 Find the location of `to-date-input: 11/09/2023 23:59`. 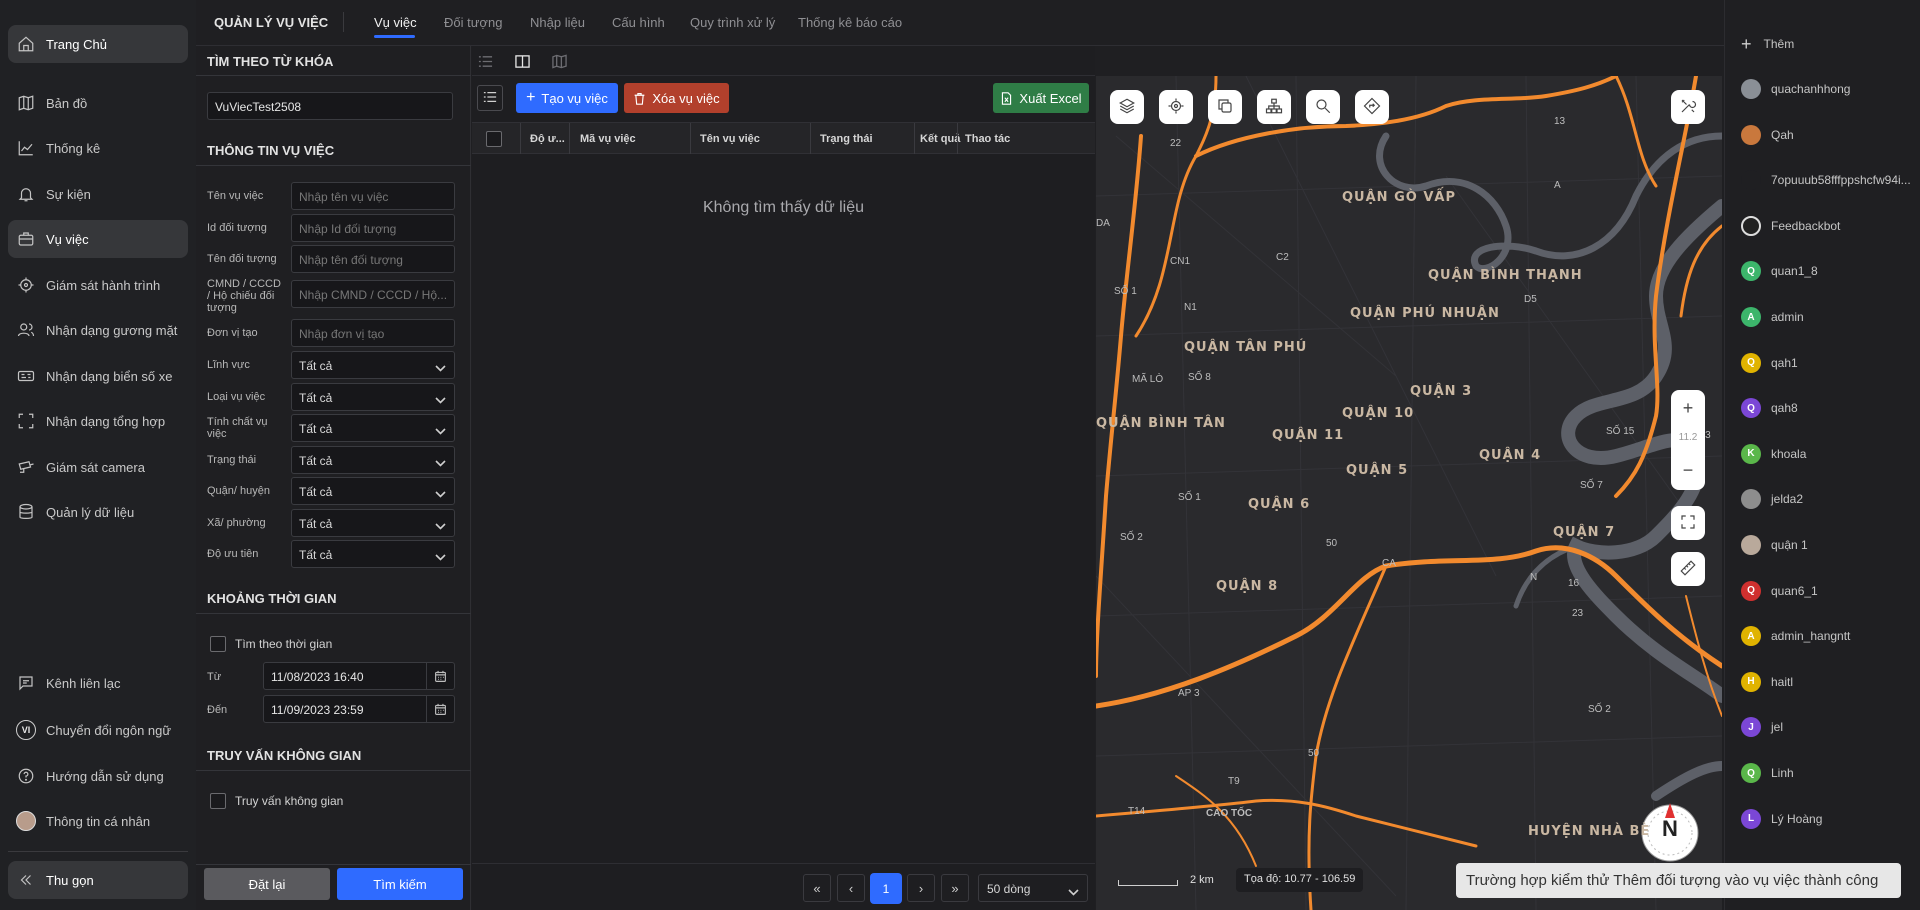

to-date-input: 11/09/2023 23:59 is located at coordinates (359, 709).